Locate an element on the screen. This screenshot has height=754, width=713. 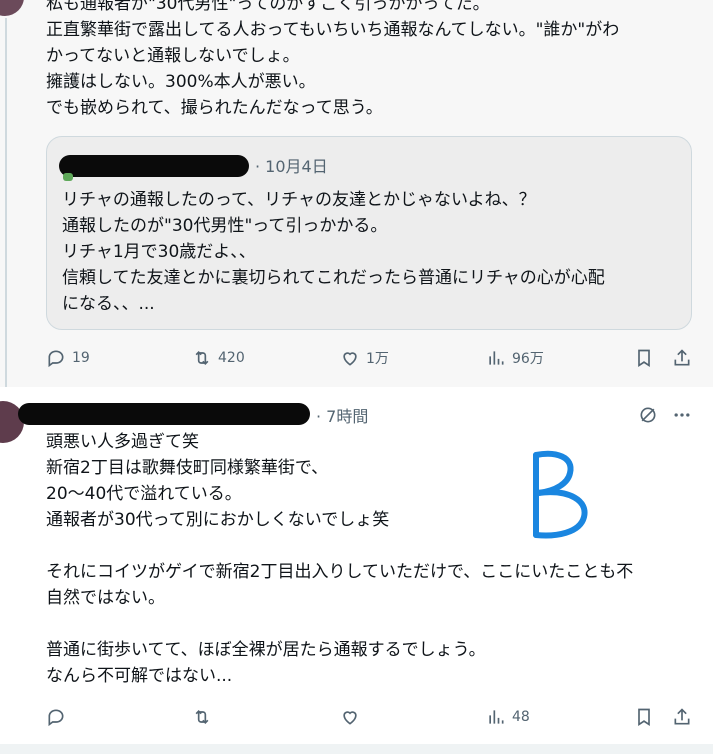
post-2-line: 自然ではない。 is located at coordinates (105, 598).